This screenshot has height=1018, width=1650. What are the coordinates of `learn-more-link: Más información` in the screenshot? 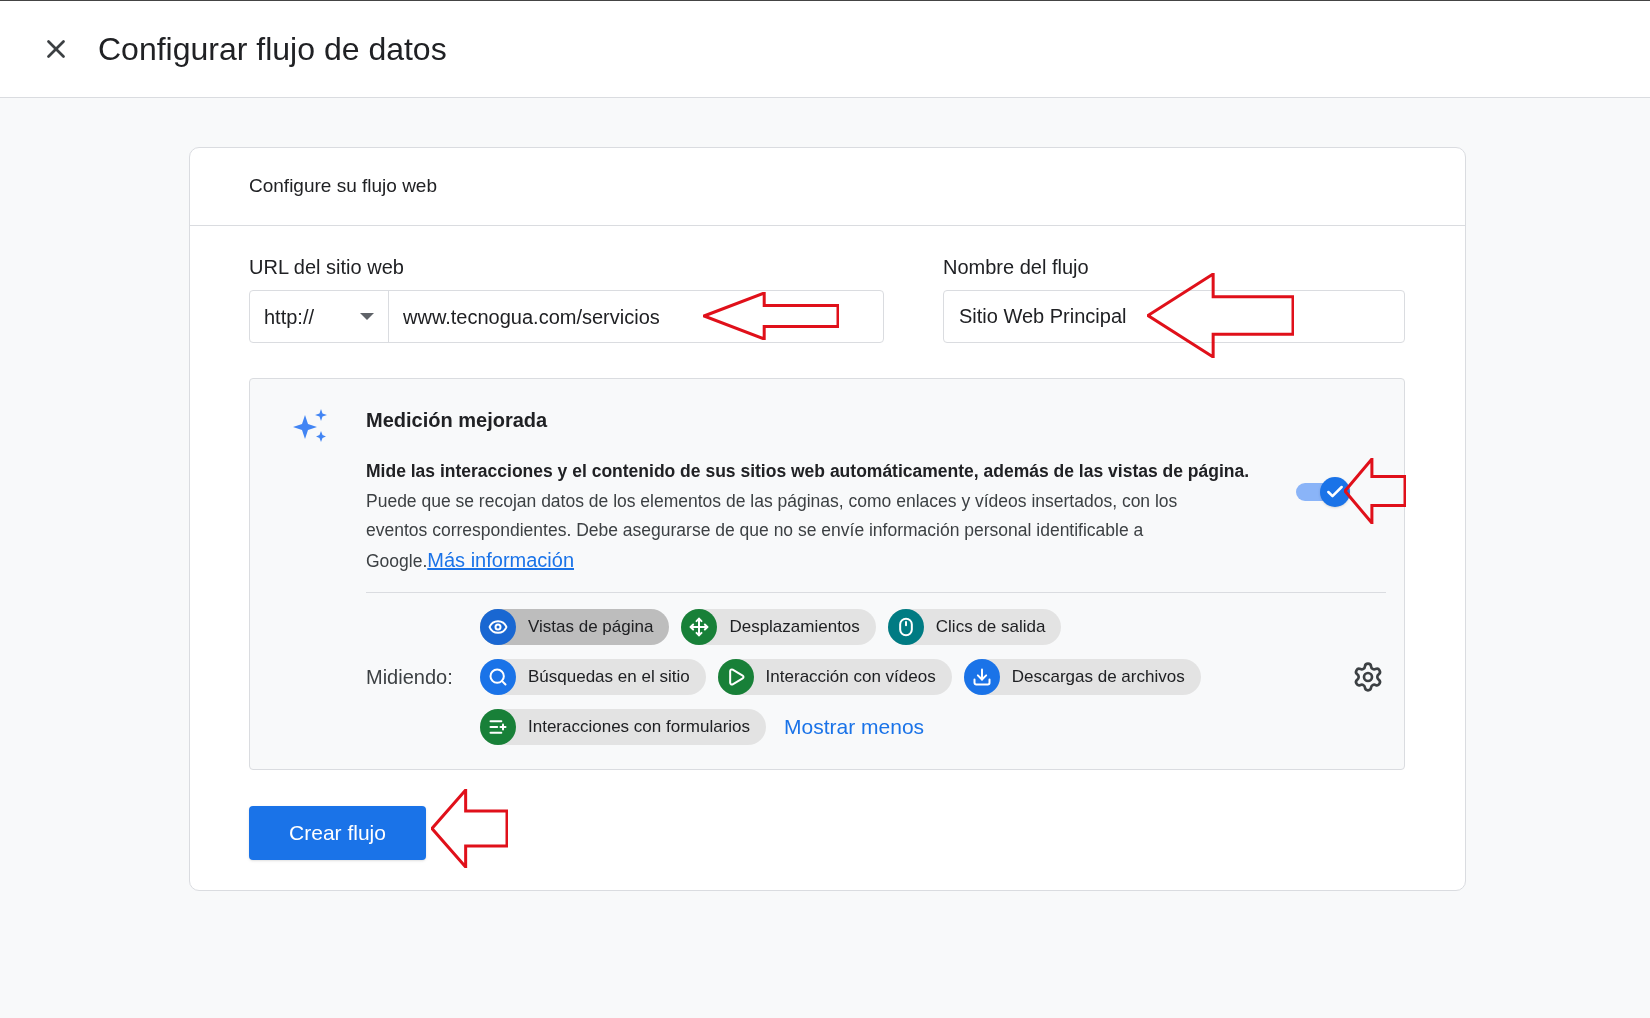 It's located at (500, 559).